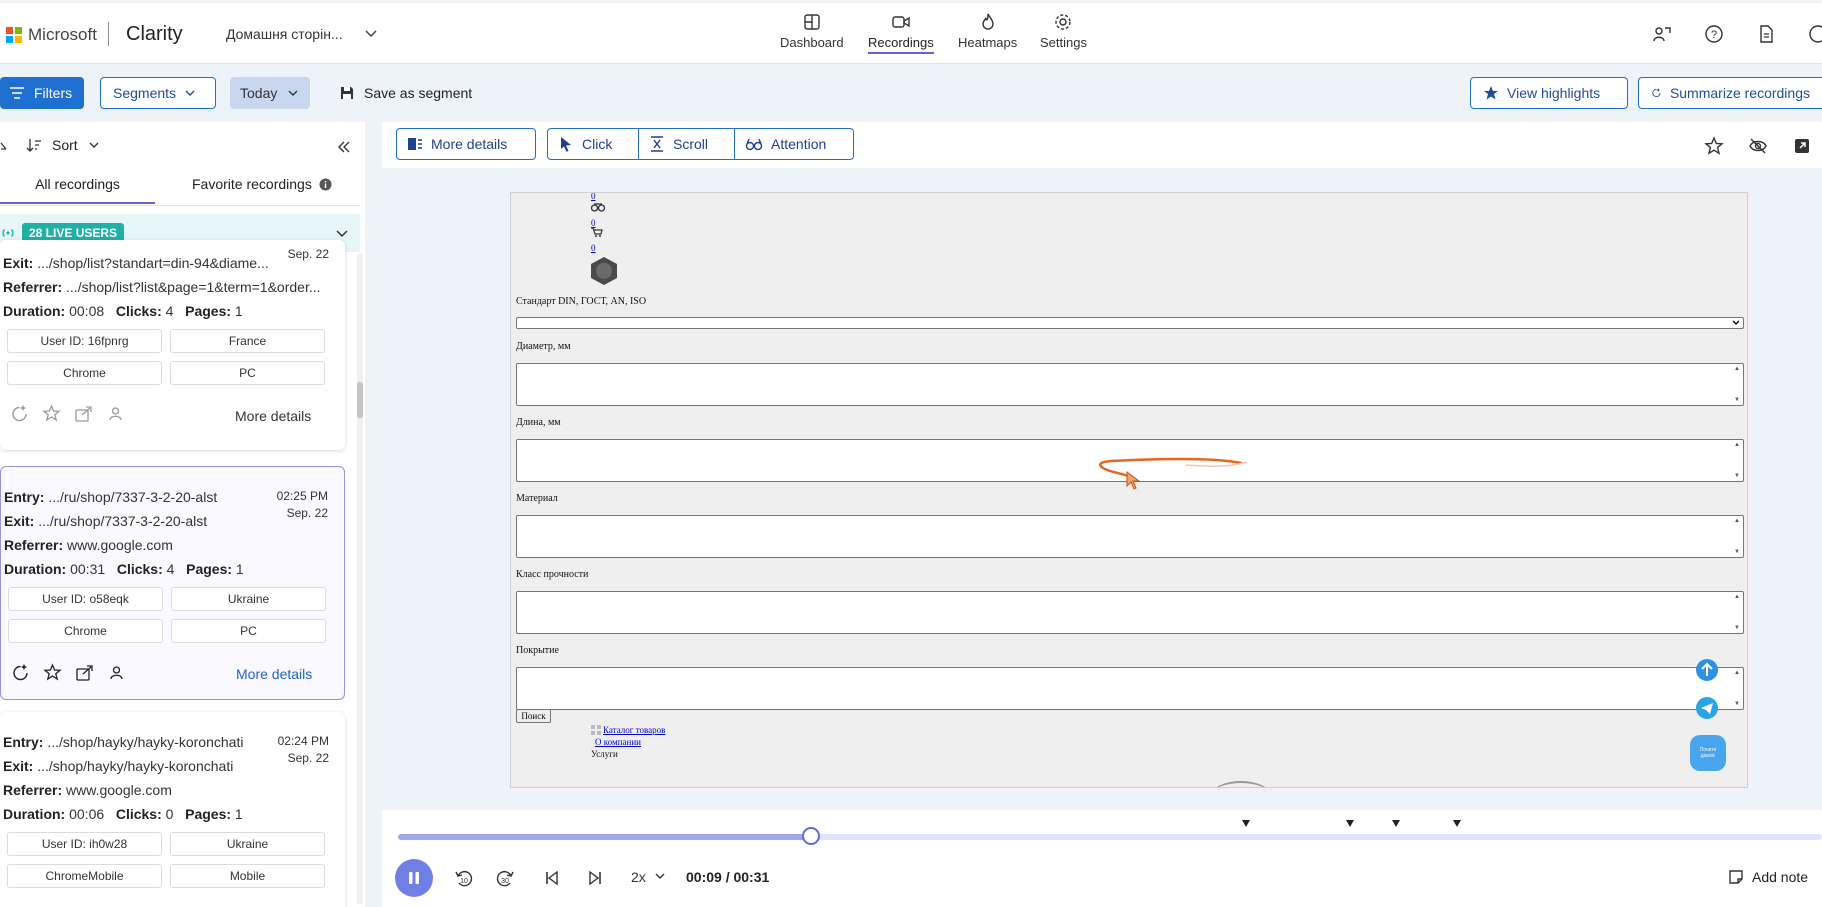 The image size is (1822, 907). I want to click on strength-class-field: ▲ ▼, so click(1130, 612).